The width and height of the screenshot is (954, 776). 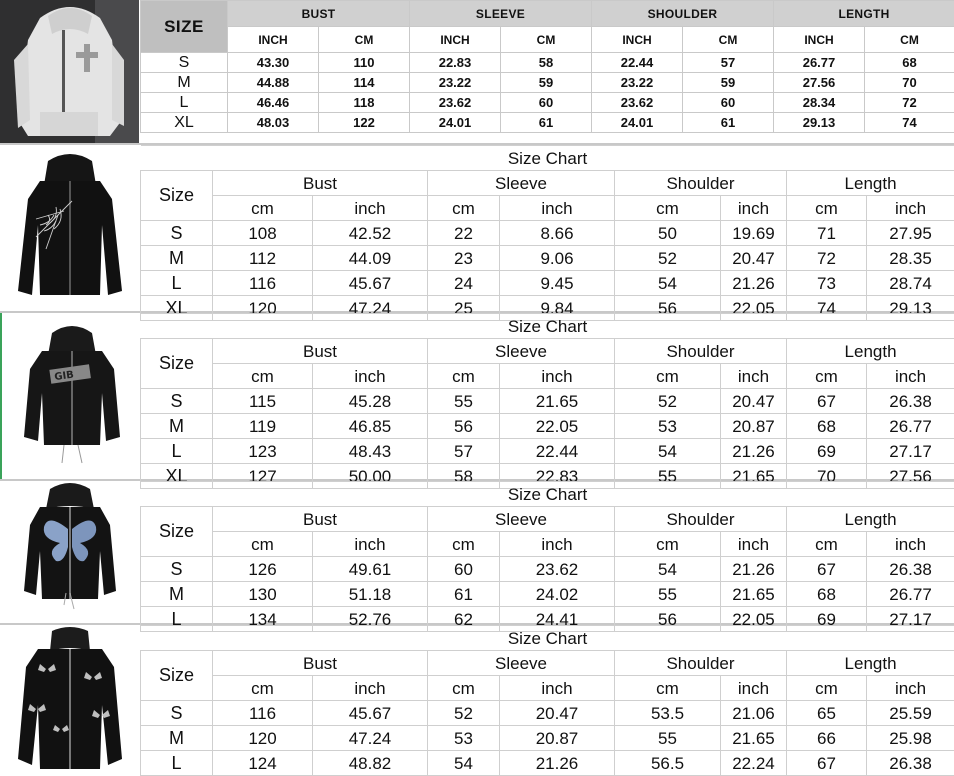 I want to click on table-row: L11645.67249.455421.267328.74, so click(x=547, y=283).